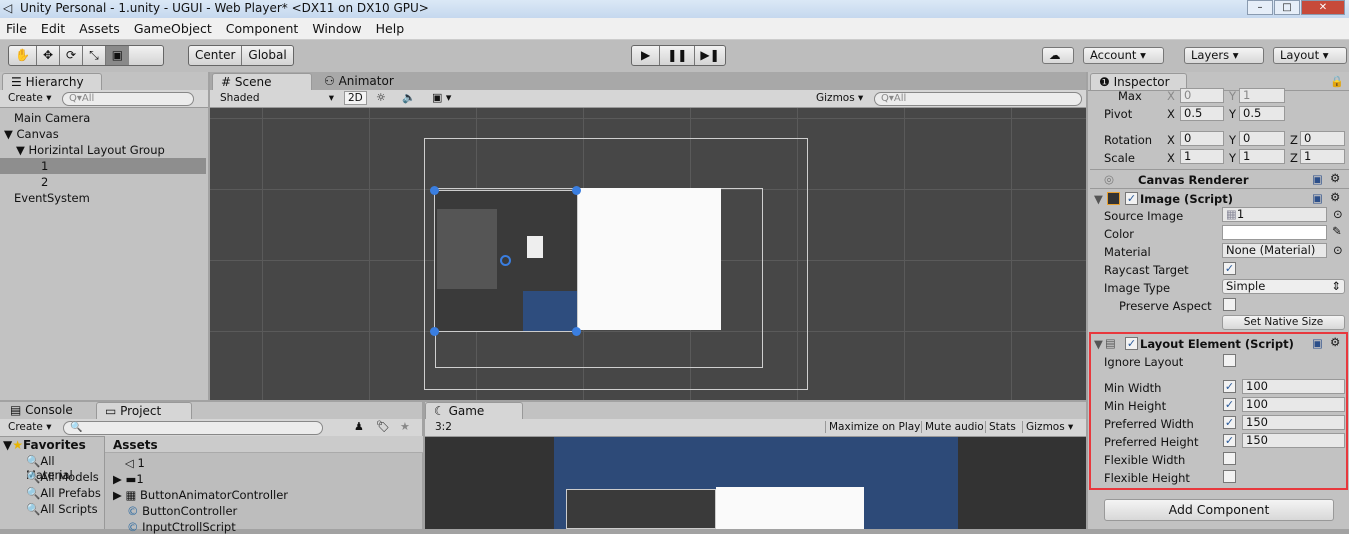 This screenshot has width=1349, height=534. I want to click on menu-component: Component, so click(262, 28).